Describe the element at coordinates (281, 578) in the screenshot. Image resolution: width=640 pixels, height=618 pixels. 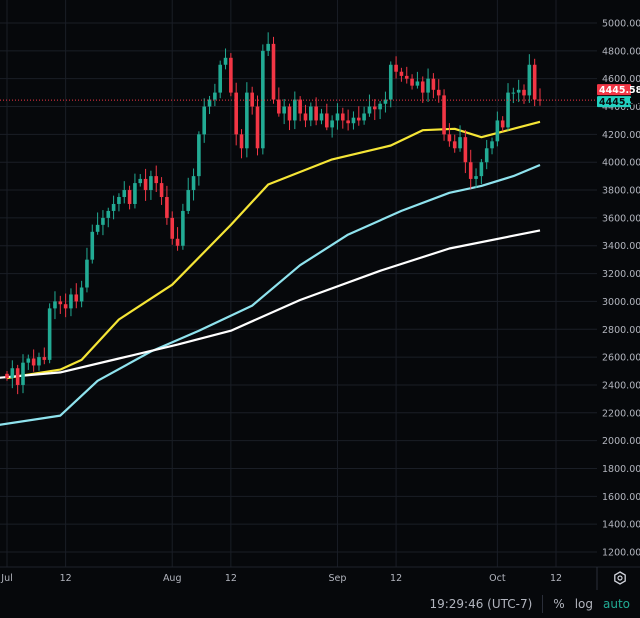
I see `time-axis: Jul 12 Aug 12 Sep 12 Oct 12` at that location.